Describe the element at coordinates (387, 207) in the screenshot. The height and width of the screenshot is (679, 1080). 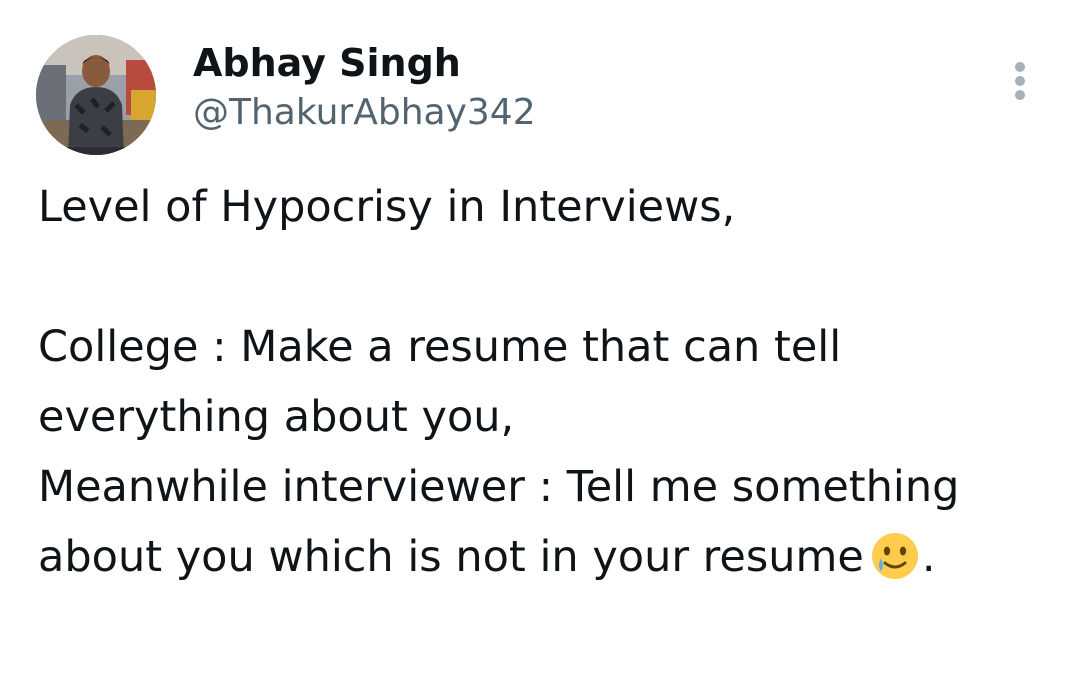
I see `tweet-line-intro: Level of Hypocrisy in Interviews,` at that location.